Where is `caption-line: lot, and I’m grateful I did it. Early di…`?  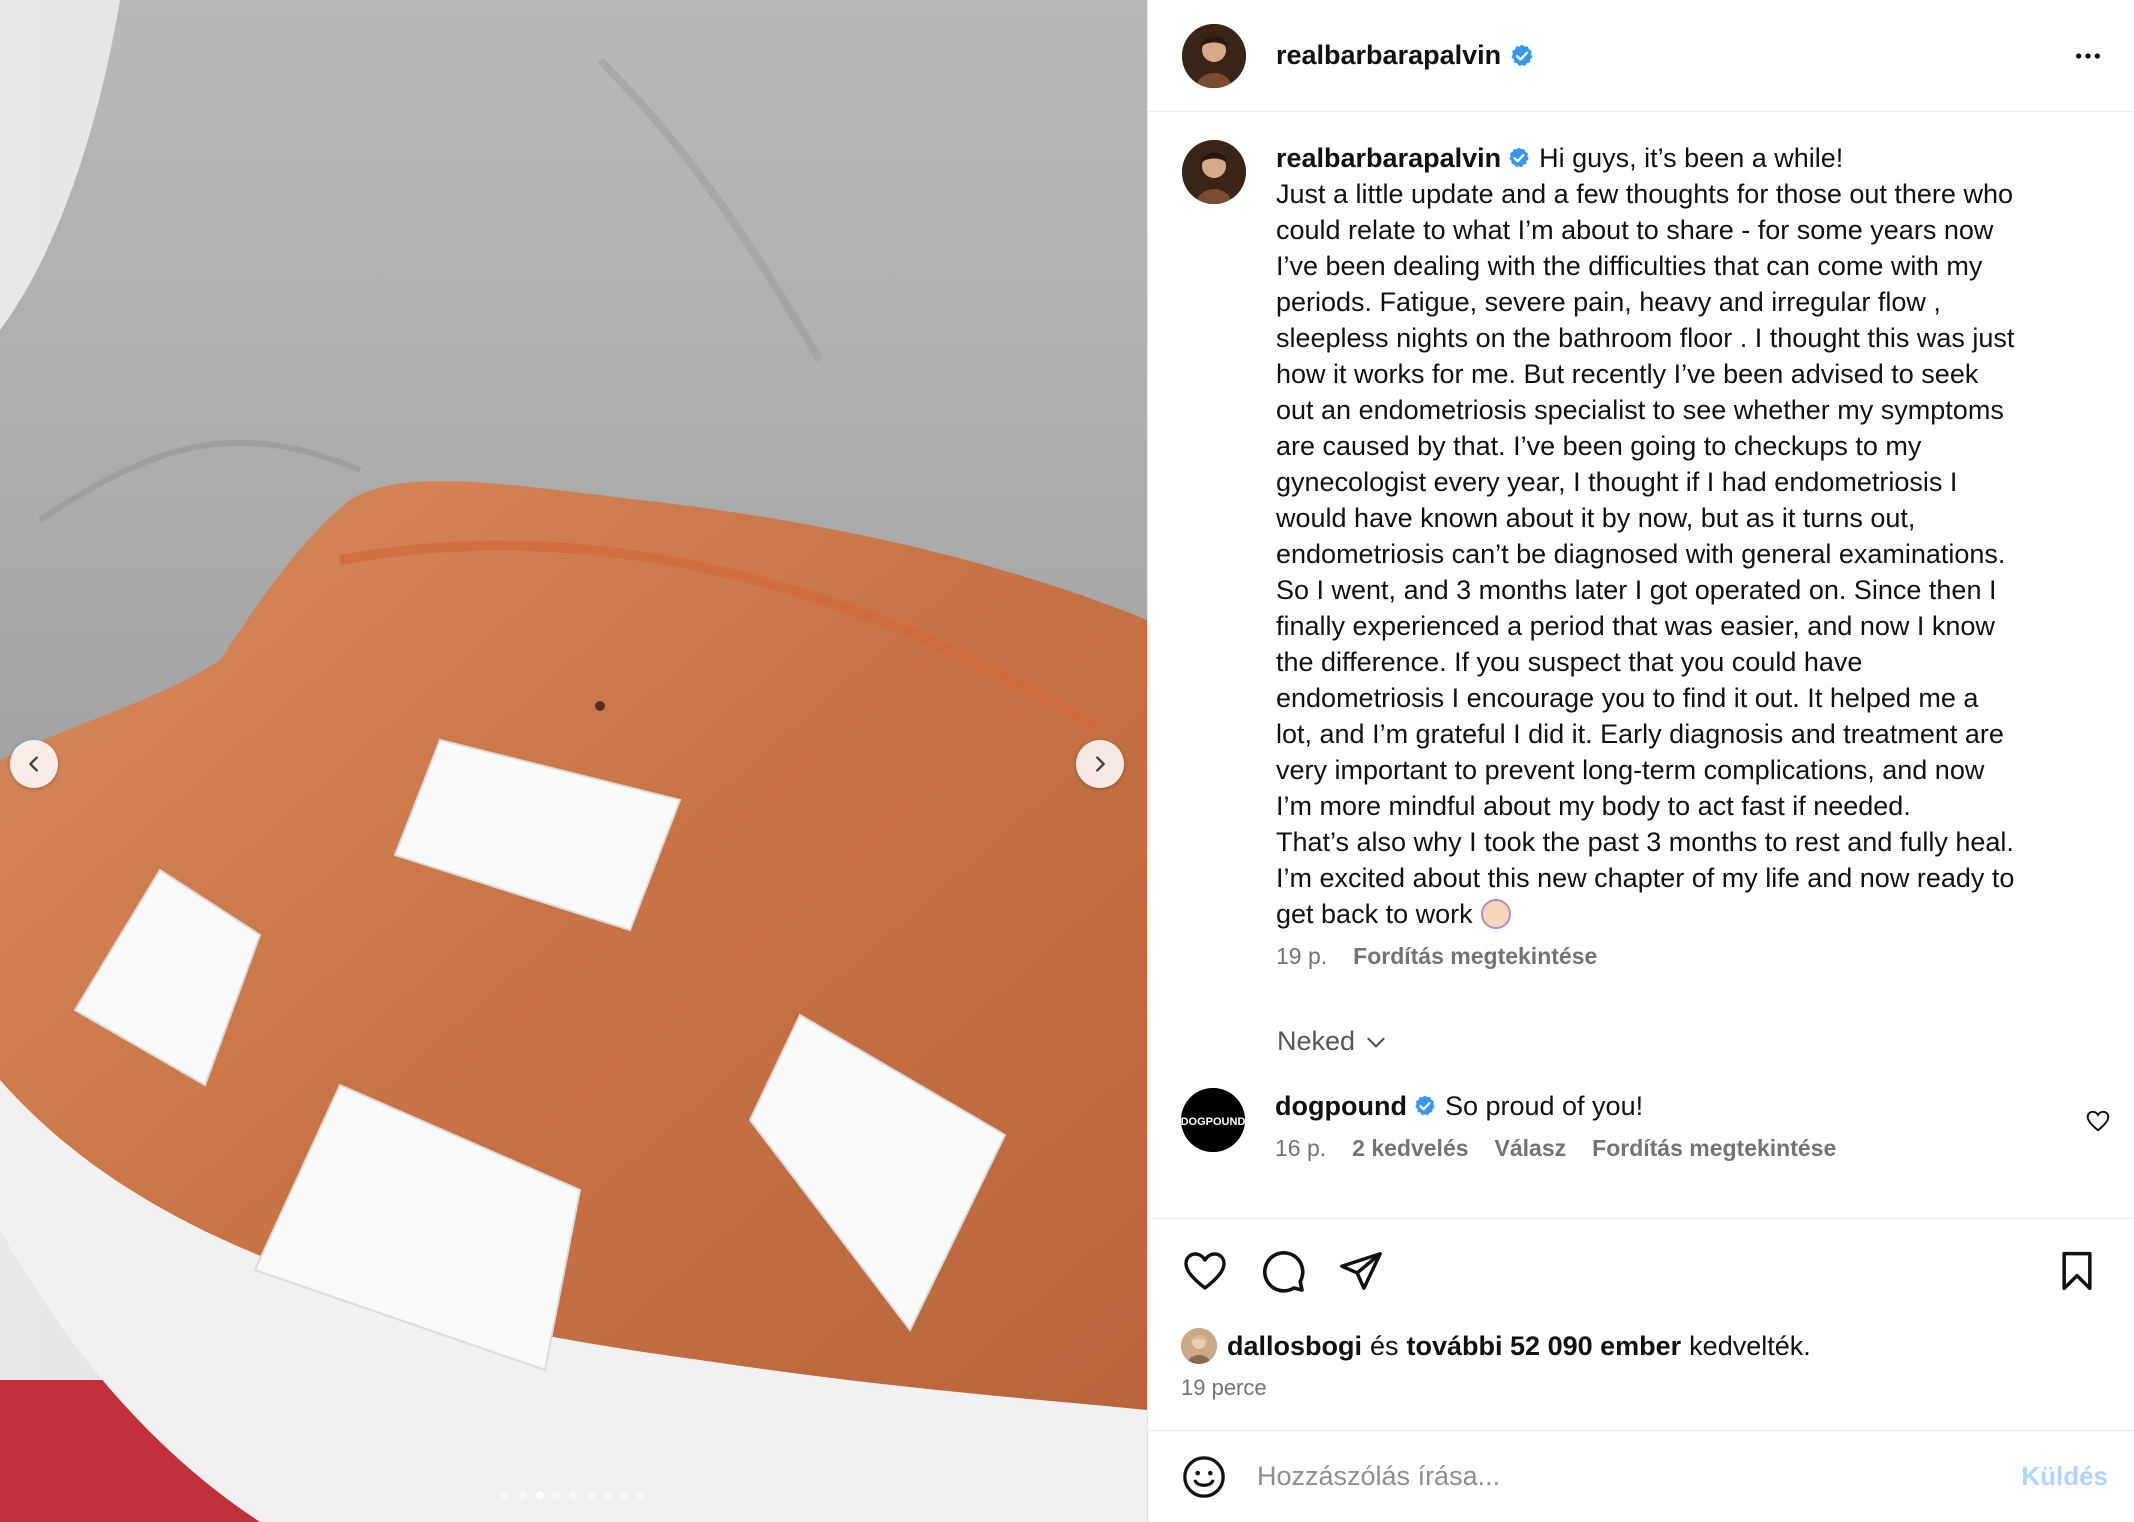
caption-line: lot, and I’m grateful I did it. Early di… is located at coordinates (1640, 734).